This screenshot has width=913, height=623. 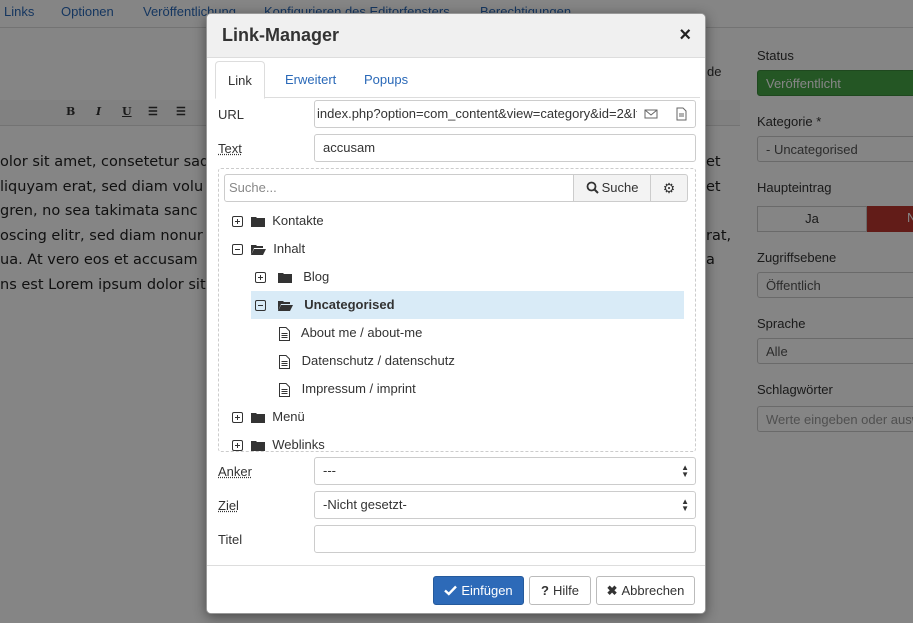 I want to click on tab-popups: Popups, so click(x=386, y=79).